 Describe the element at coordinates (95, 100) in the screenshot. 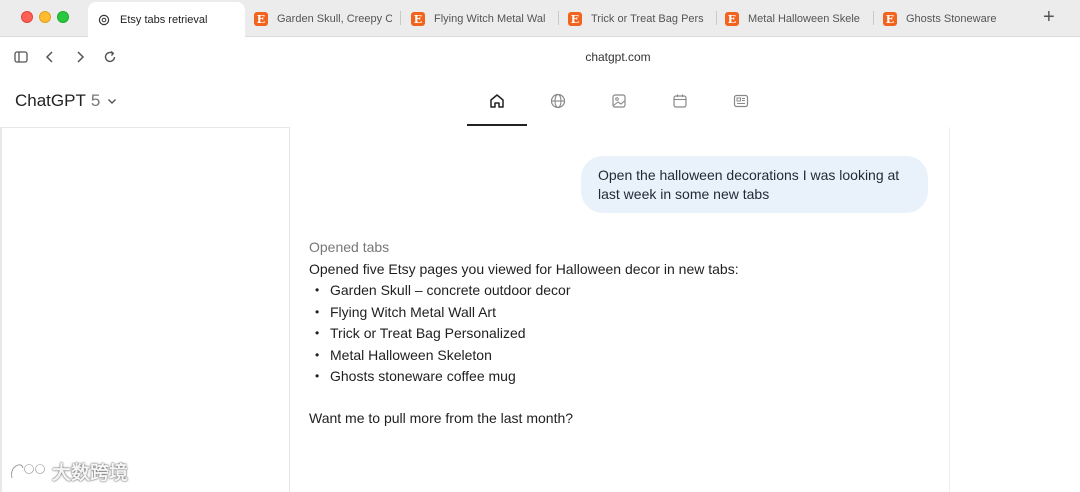

I see `model-version: 5` at that location.